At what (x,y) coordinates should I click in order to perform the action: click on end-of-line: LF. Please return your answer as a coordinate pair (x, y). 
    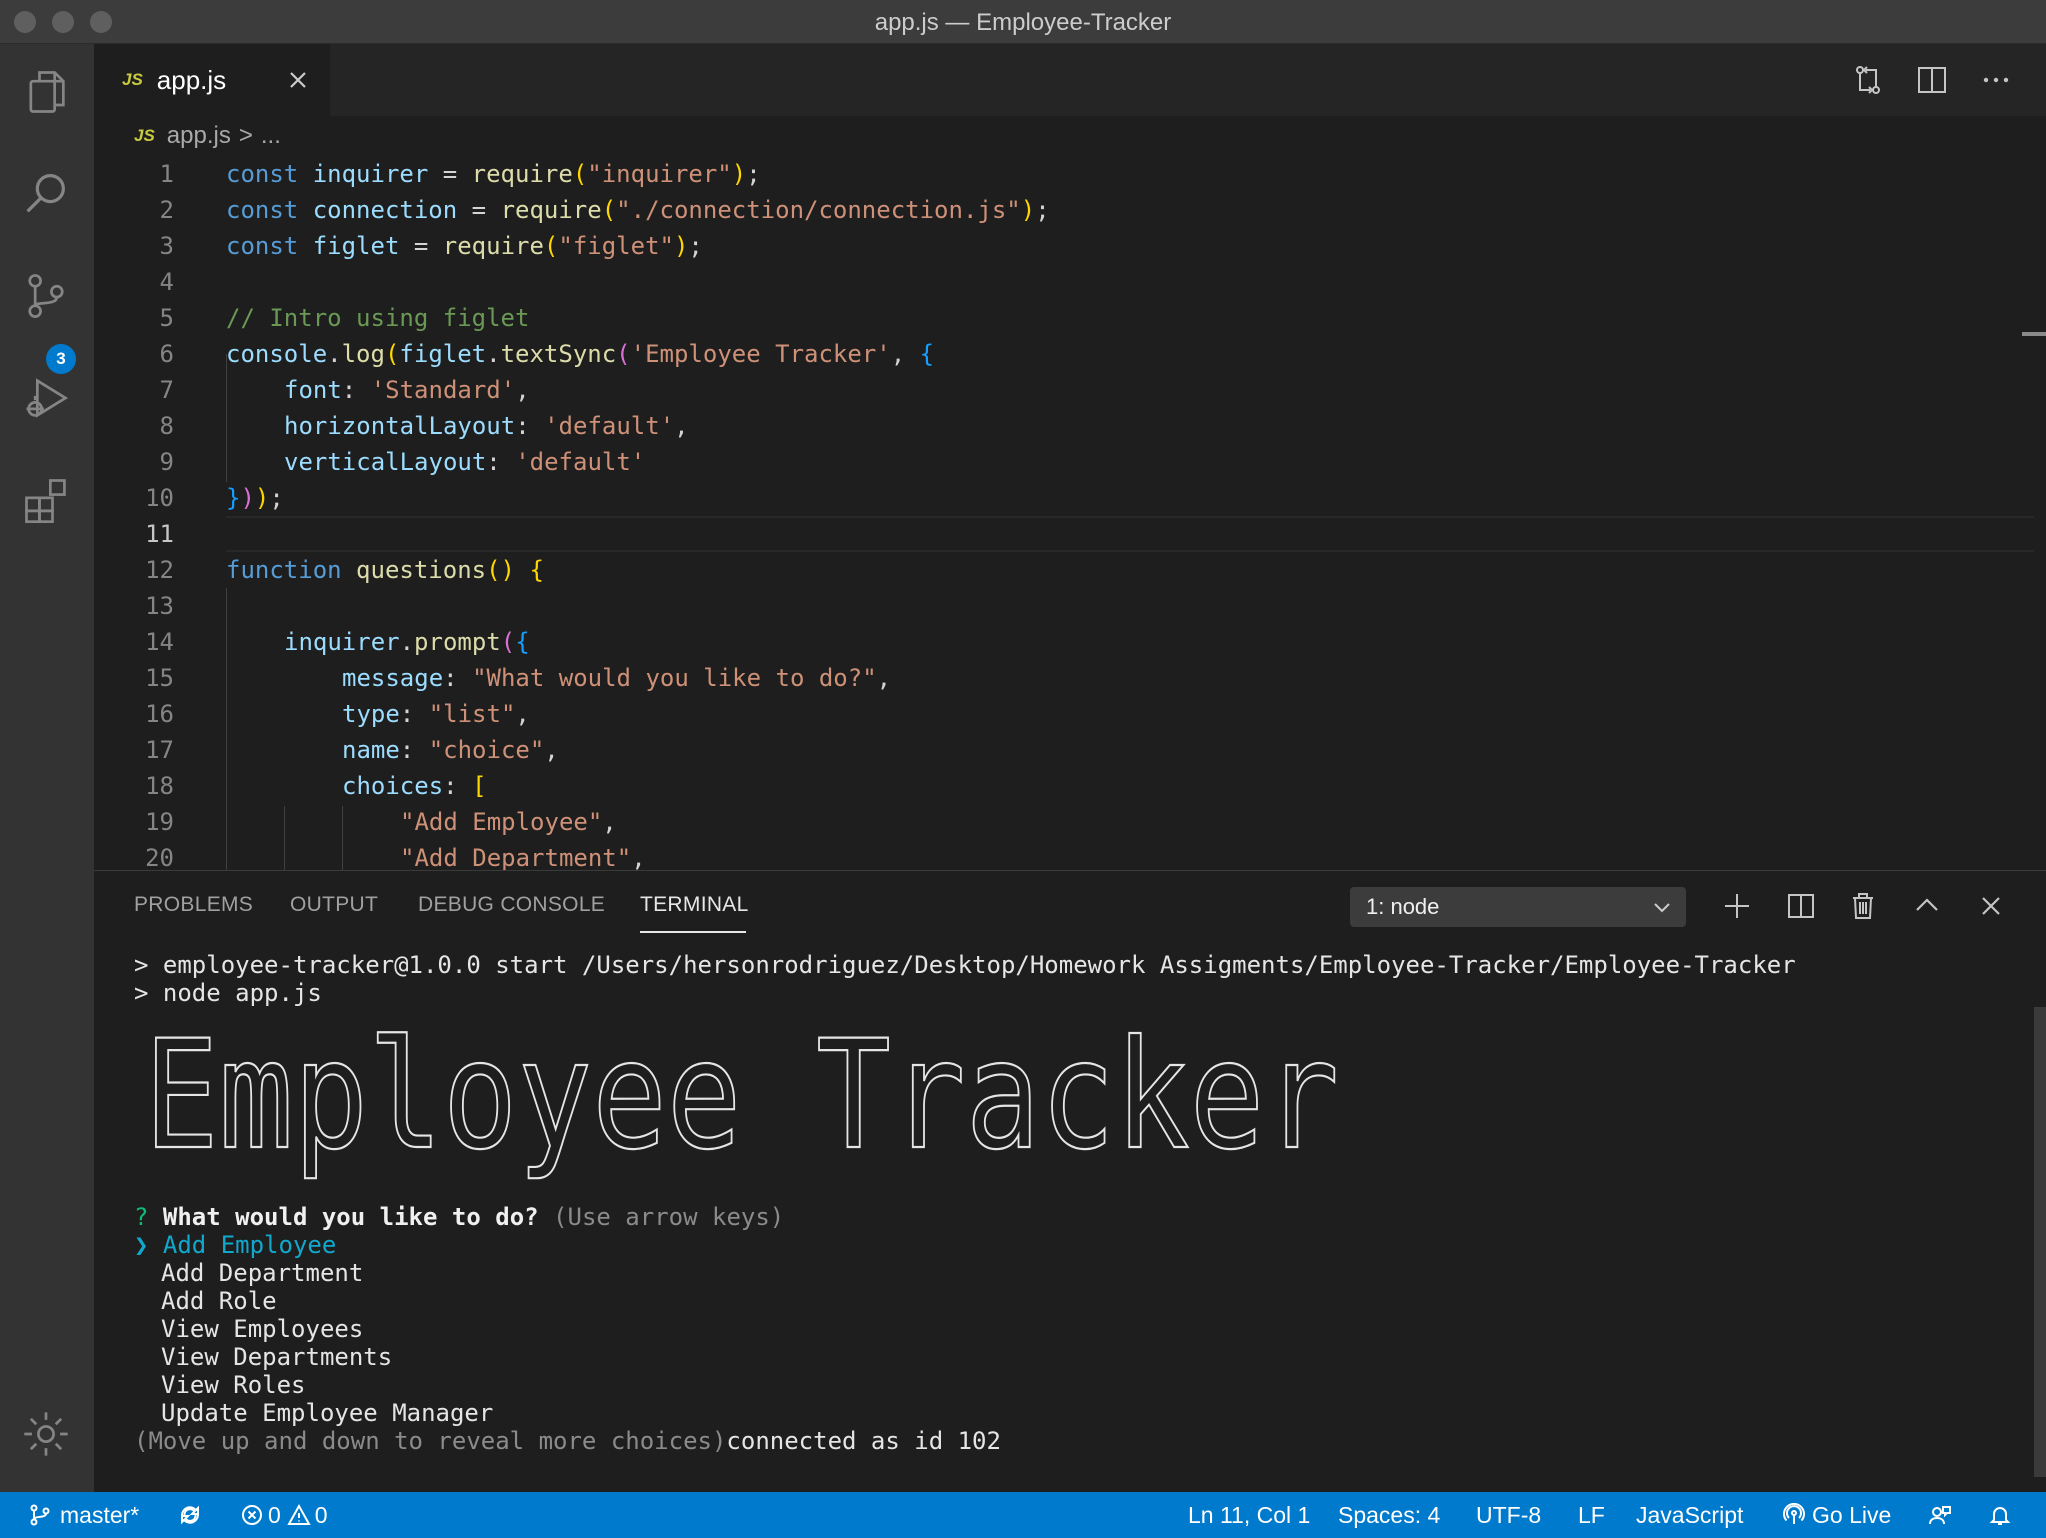
    Looking at the image, I should click on (1591, 1515).